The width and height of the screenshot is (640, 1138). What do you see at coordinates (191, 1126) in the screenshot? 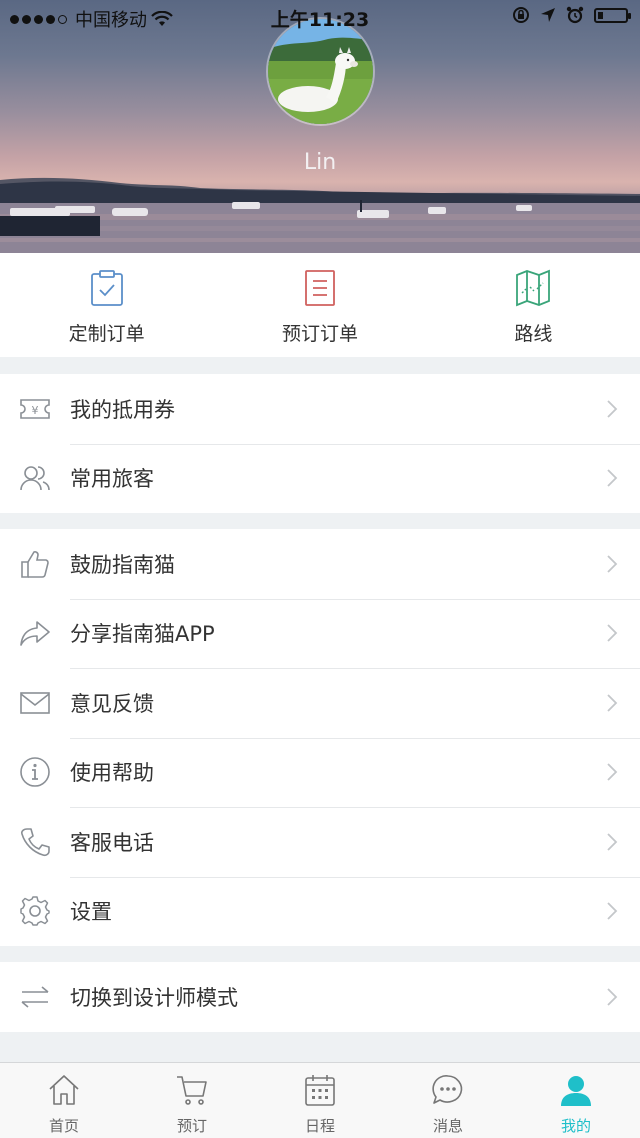
I see `tab-label: 预订` at bounding box center [191, 1126].